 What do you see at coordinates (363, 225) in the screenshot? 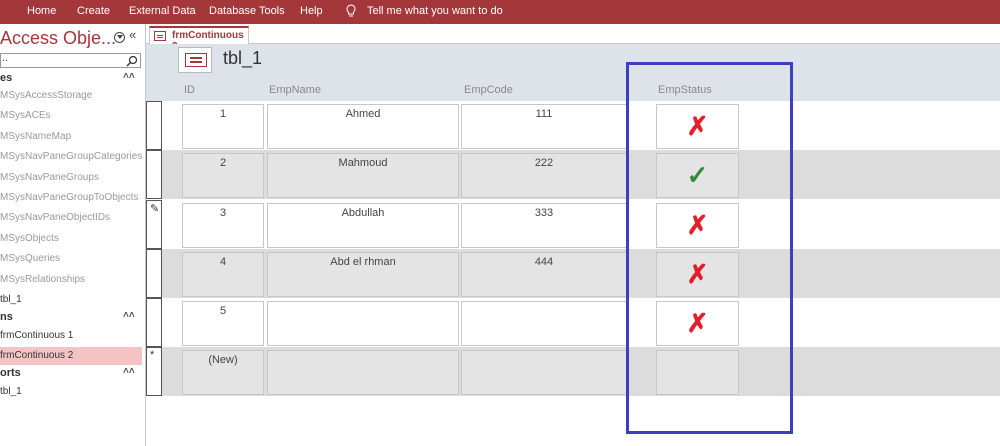
I see `empname-field: Abdullah` at bounding box center [363, 225].